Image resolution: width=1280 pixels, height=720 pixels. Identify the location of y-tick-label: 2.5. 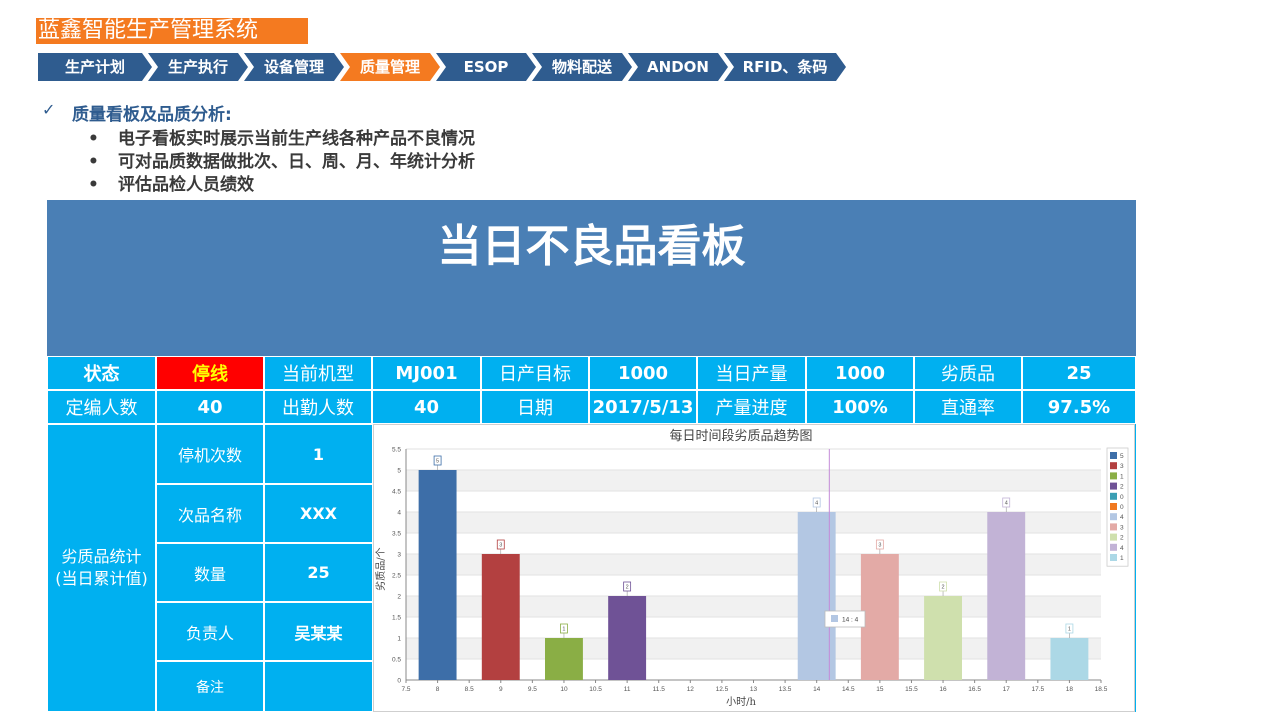
(396, 576).